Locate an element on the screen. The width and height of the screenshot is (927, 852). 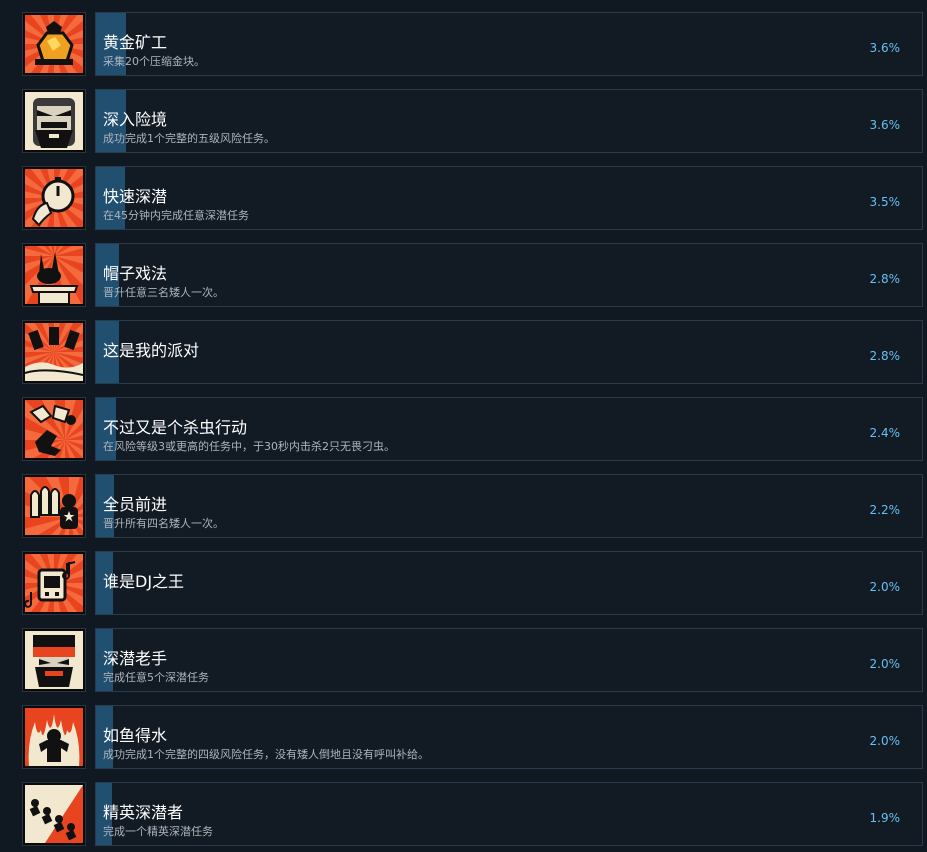
unlock-percent: 2.2% is located at coordinates (885, 510).